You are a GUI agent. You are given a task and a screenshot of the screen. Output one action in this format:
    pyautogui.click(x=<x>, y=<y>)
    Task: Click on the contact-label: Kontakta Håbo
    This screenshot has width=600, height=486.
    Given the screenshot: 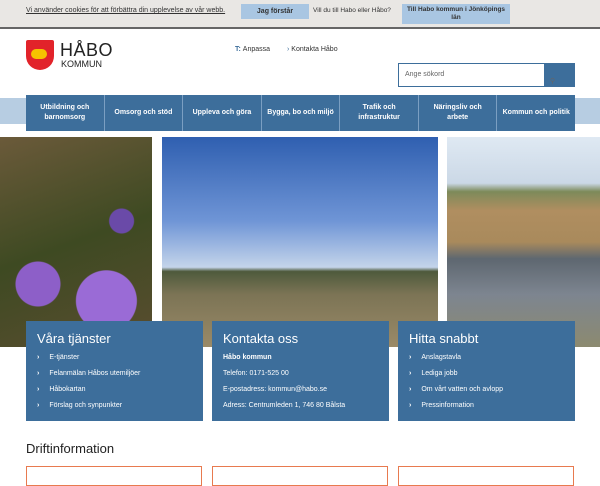 What is the action you would take?
    pyautogui.click(x=314, y=49)
    